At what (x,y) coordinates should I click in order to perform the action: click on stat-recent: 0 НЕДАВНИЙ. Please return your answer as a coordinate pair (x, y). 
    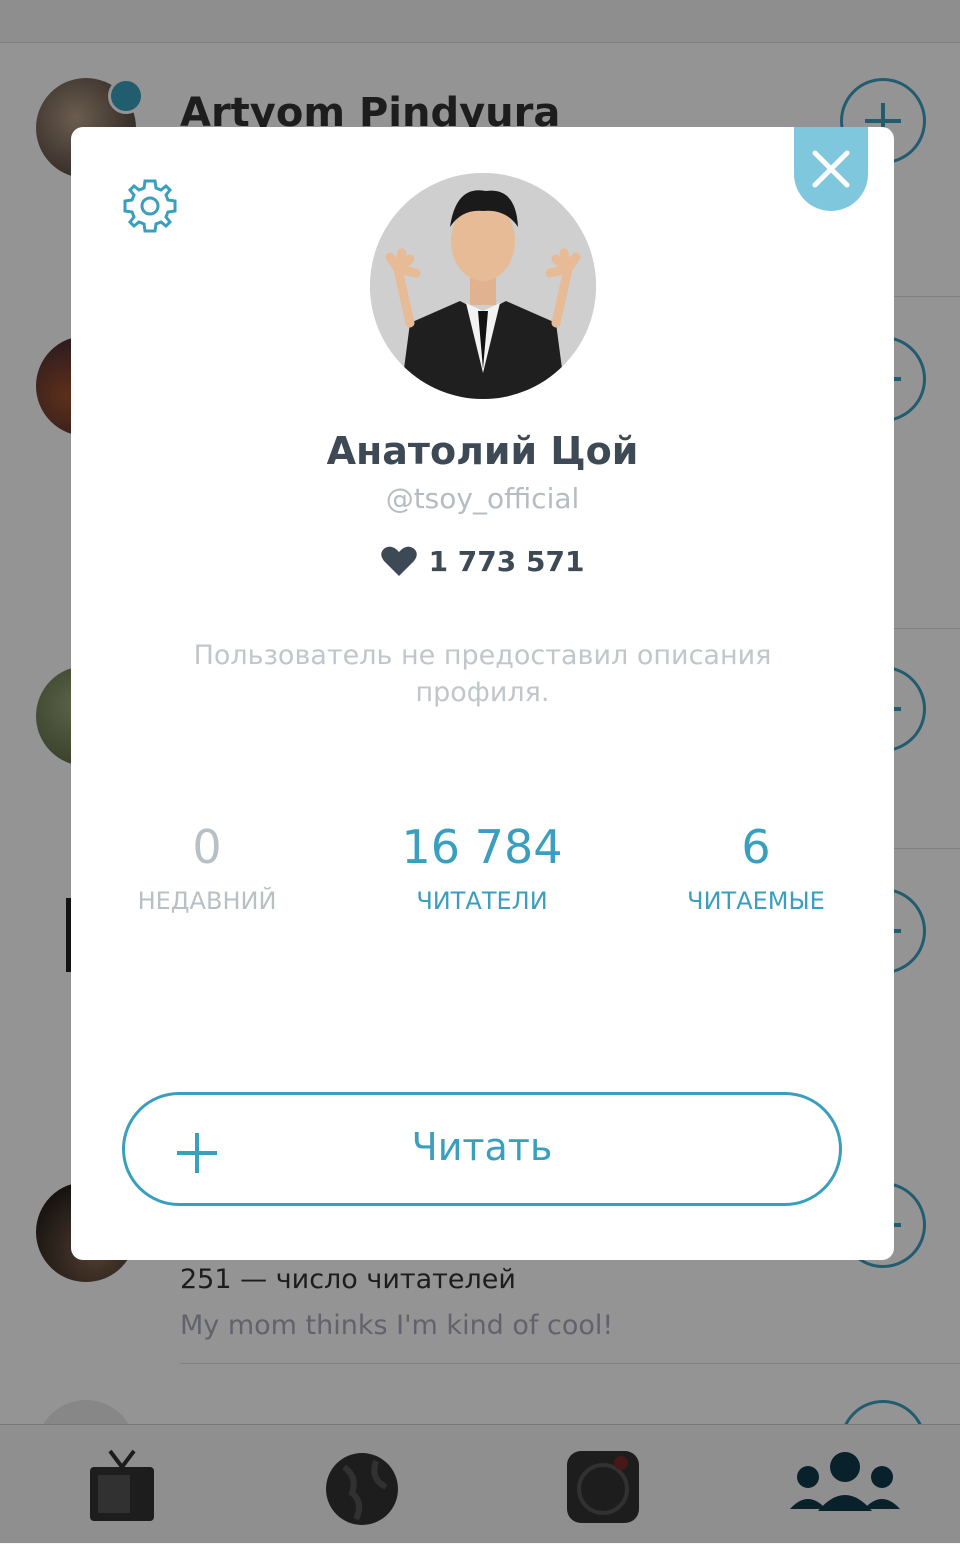
    Looking at the image, I should click on (207, 866).